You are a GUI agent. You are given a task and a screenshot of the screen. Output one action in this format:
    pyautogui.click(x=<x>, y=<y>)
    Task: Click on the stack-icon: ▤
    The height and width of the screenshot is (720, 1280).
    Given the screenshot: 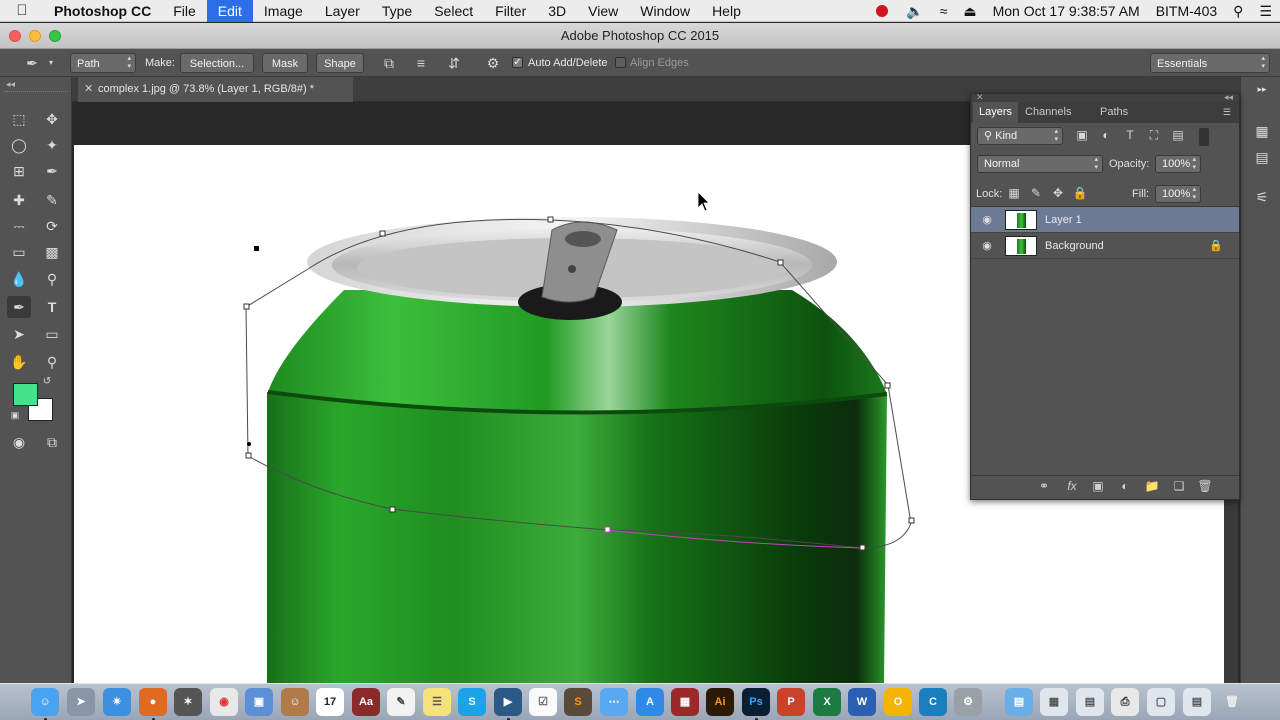 What is the action you would take?
    pyautogui.click(x=1197, y=702)
    